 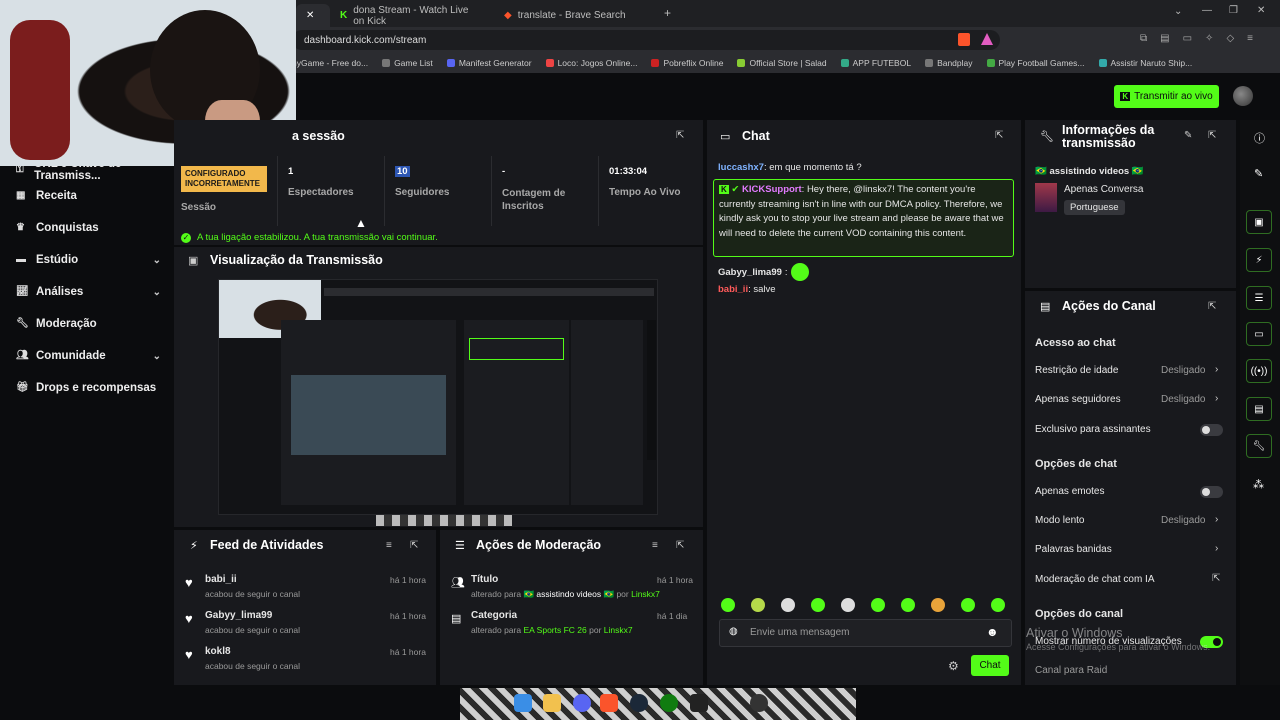 What do you see at coordinates (1258, 173) in the screenshot?
I see `pencil-icon: ✎` at bounding box center [1258, 173].